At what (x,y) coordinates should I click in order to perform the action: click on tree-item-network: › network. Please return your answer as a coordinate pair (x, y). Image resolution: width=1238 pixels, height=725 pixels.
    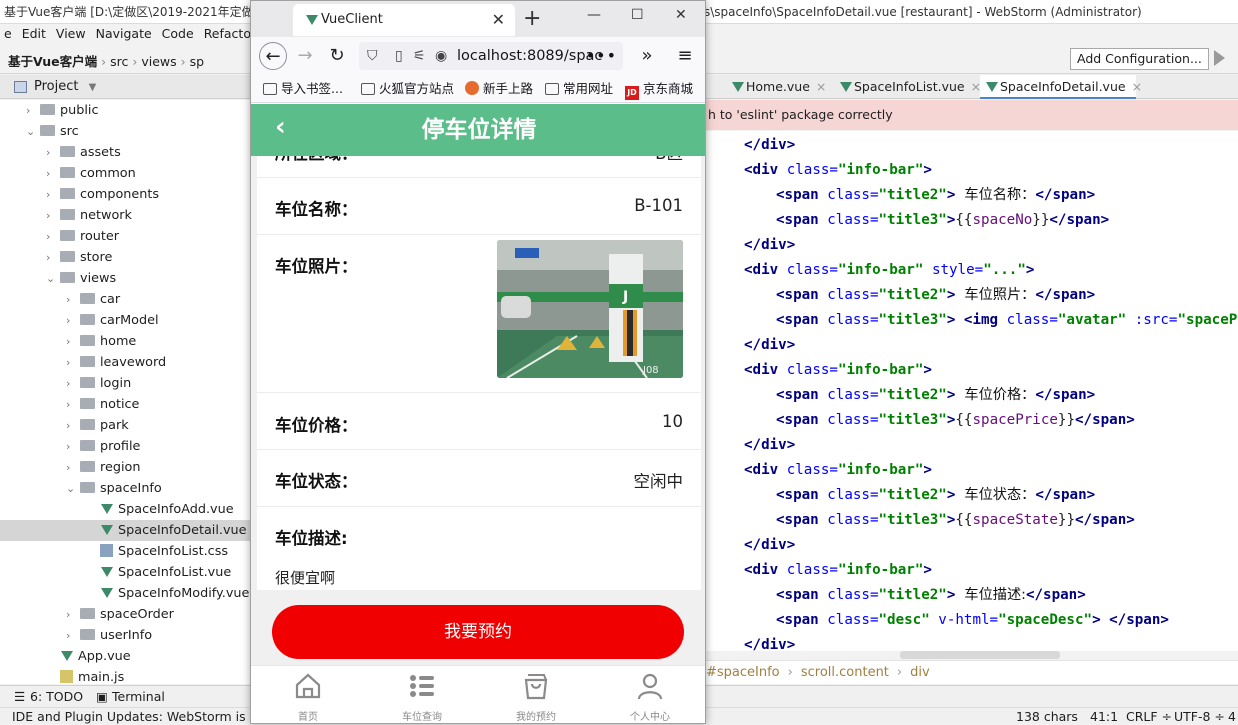
    Looking at the image, I should click on (125, 215).